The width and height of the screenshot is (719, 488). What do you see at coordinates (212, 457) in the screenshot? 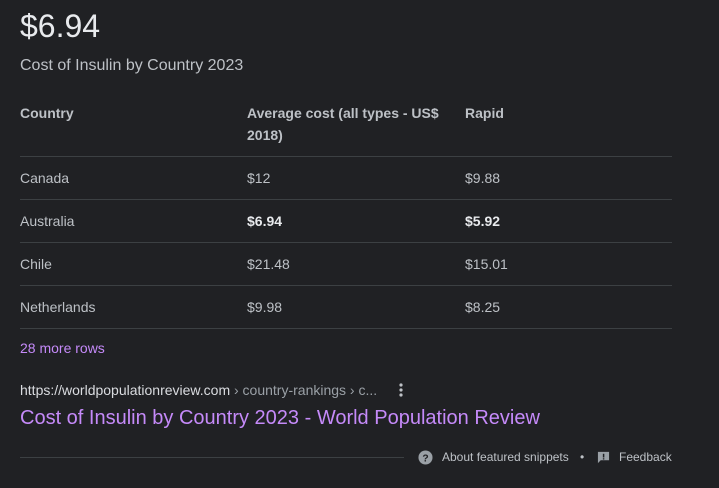
I see `footer-divider` at bounding box center [212, 457].